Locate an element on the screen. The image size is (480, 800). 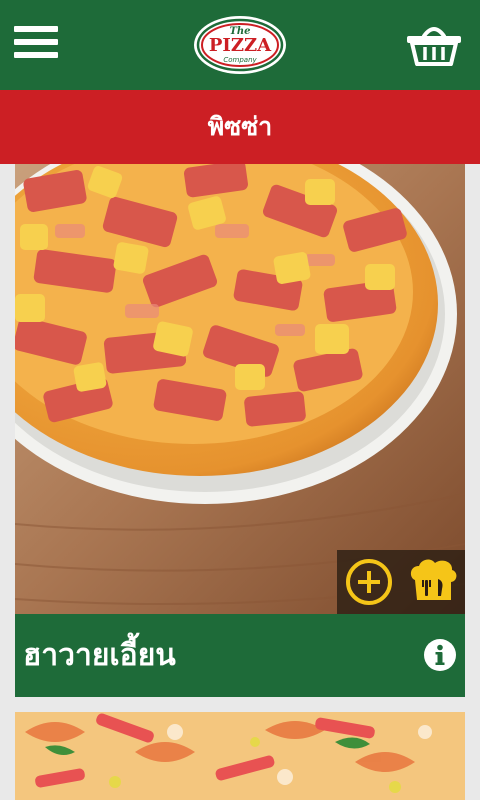
product-name-bar: ฮาวายเอี้ยน is located at coordinates (240, 655).